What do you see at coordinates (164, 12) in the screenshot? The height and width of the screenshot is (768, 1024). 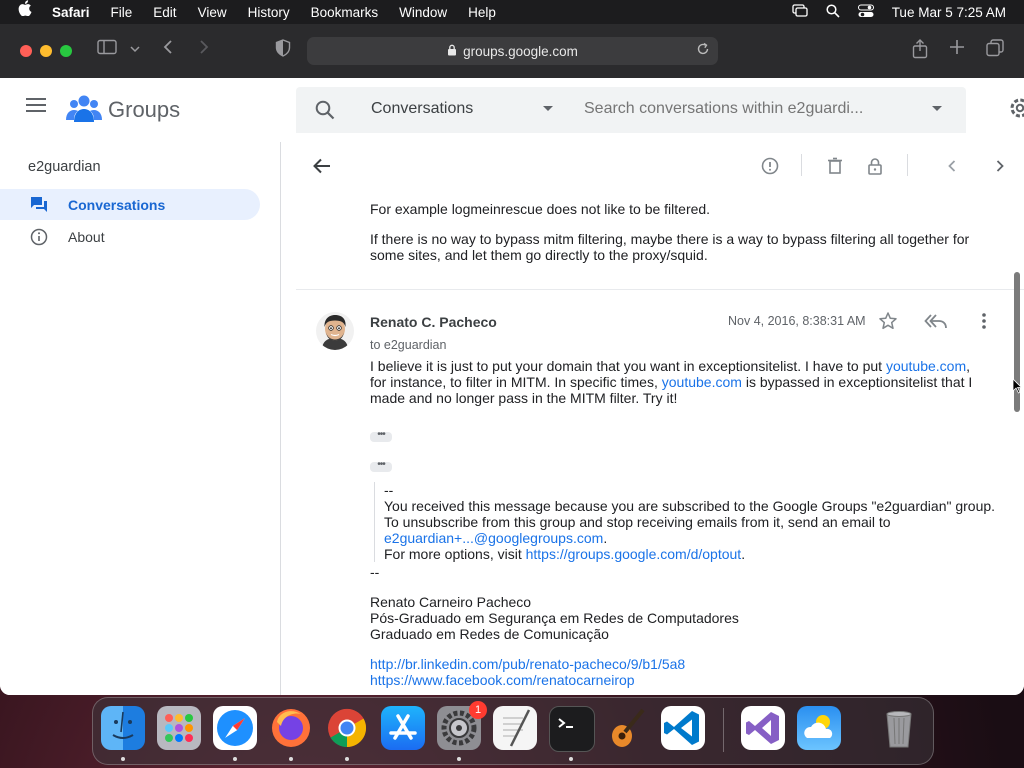 I see `menu-edit: Edit` at bounding box center [164, 12].